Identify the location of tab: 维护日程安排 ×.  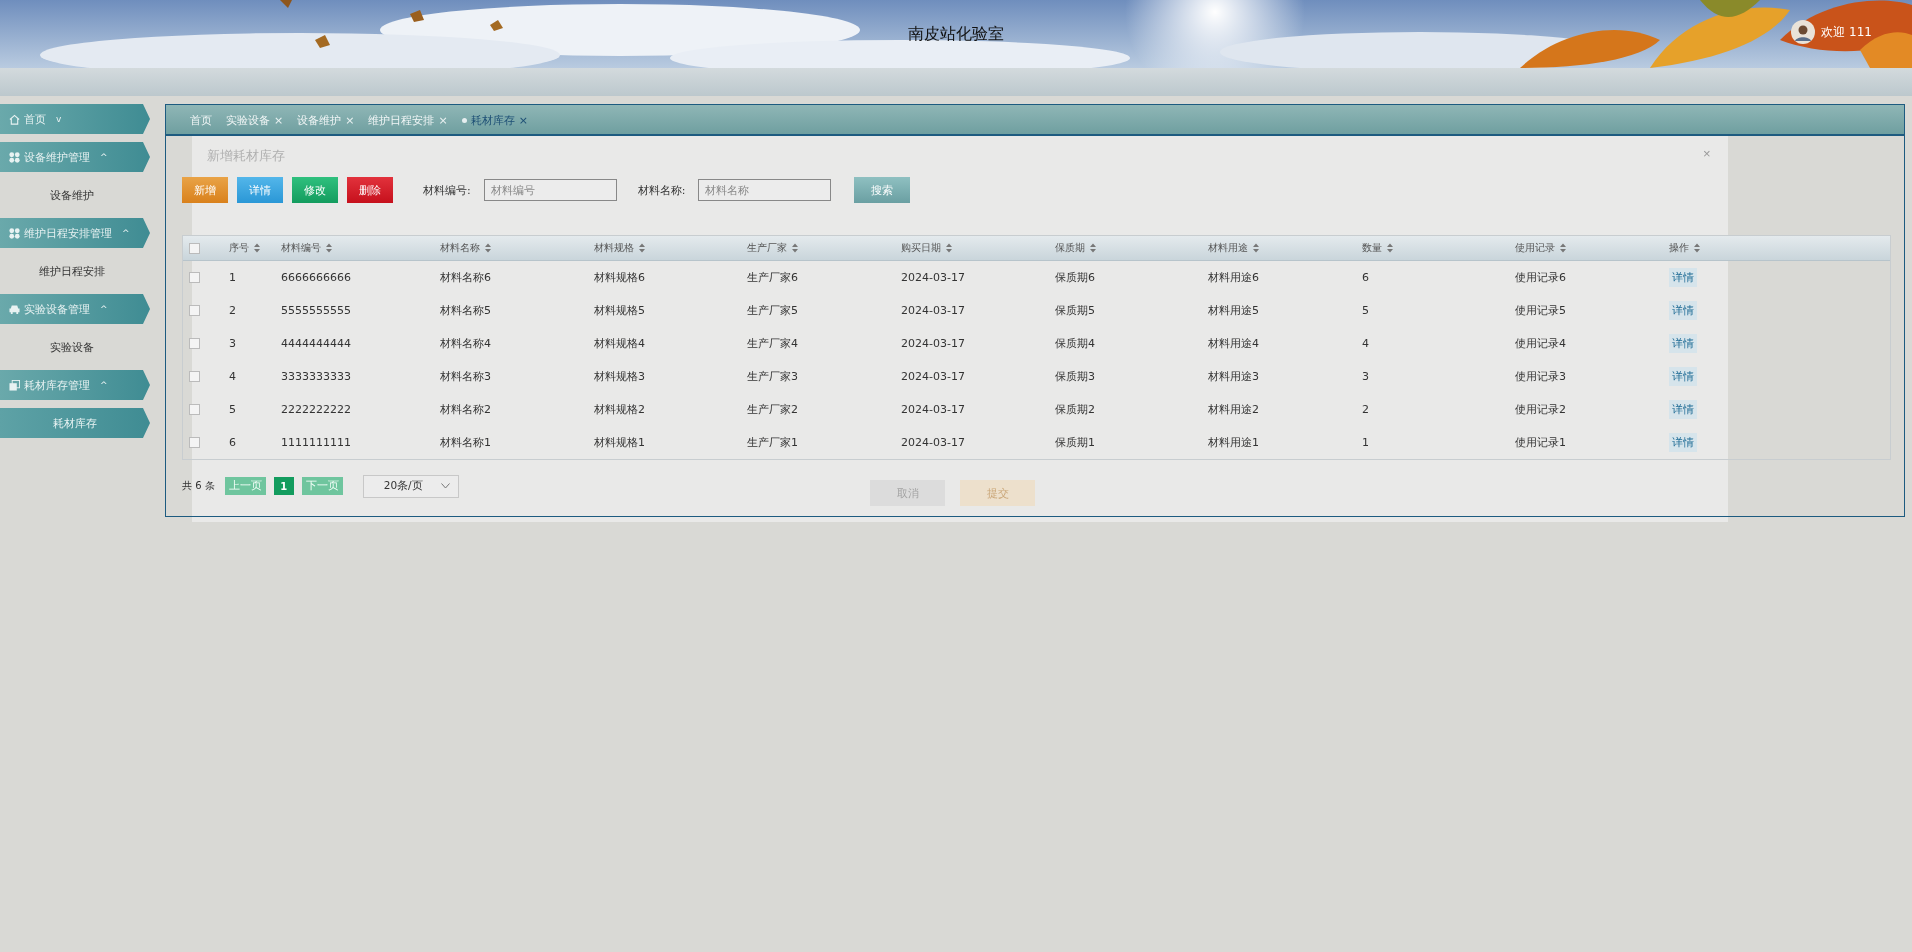
(408, 123).